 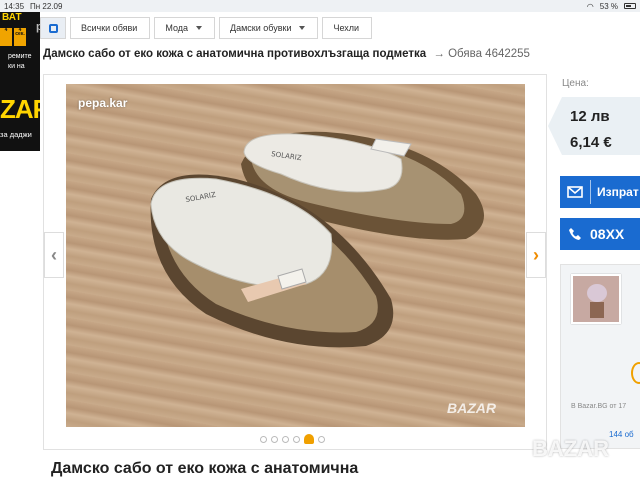 I want to click on status-date: Пн 22.09, so click(x=46, y=6).